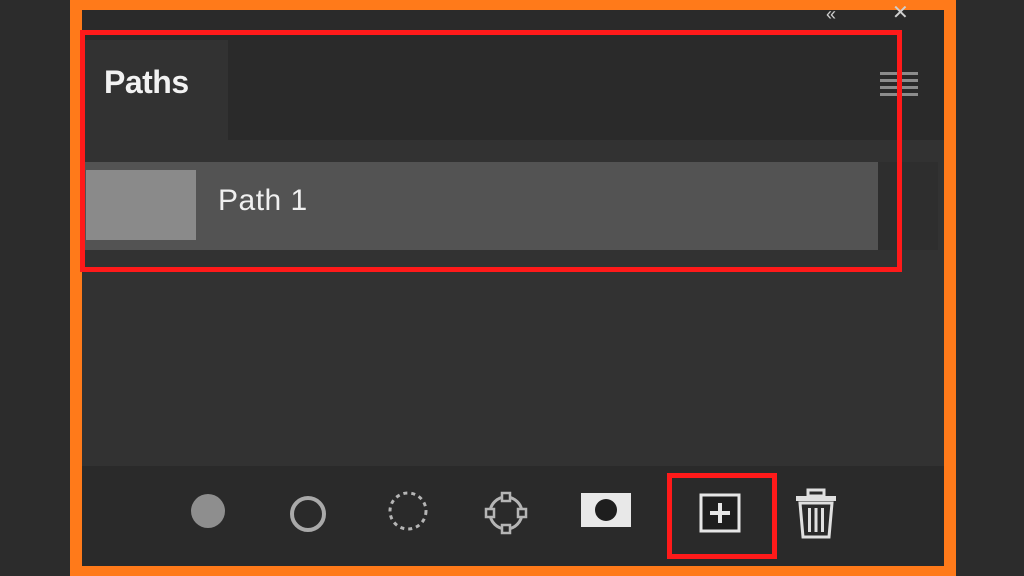 The image size is (1024, 576). What do you see at coordinates (722, 516) in the screenshot?
I see `highlight-box-new-path` at bounding box center [722, 516].